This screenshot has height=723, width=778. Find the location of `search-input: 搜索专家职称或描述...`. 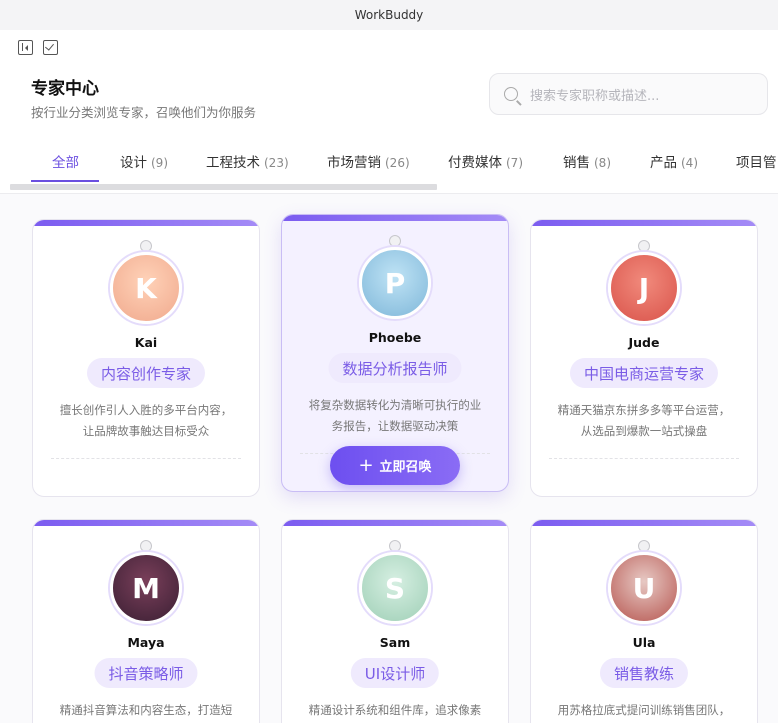

search-input: 搜索专家职称或描述... is located at coordinates (628, 94).